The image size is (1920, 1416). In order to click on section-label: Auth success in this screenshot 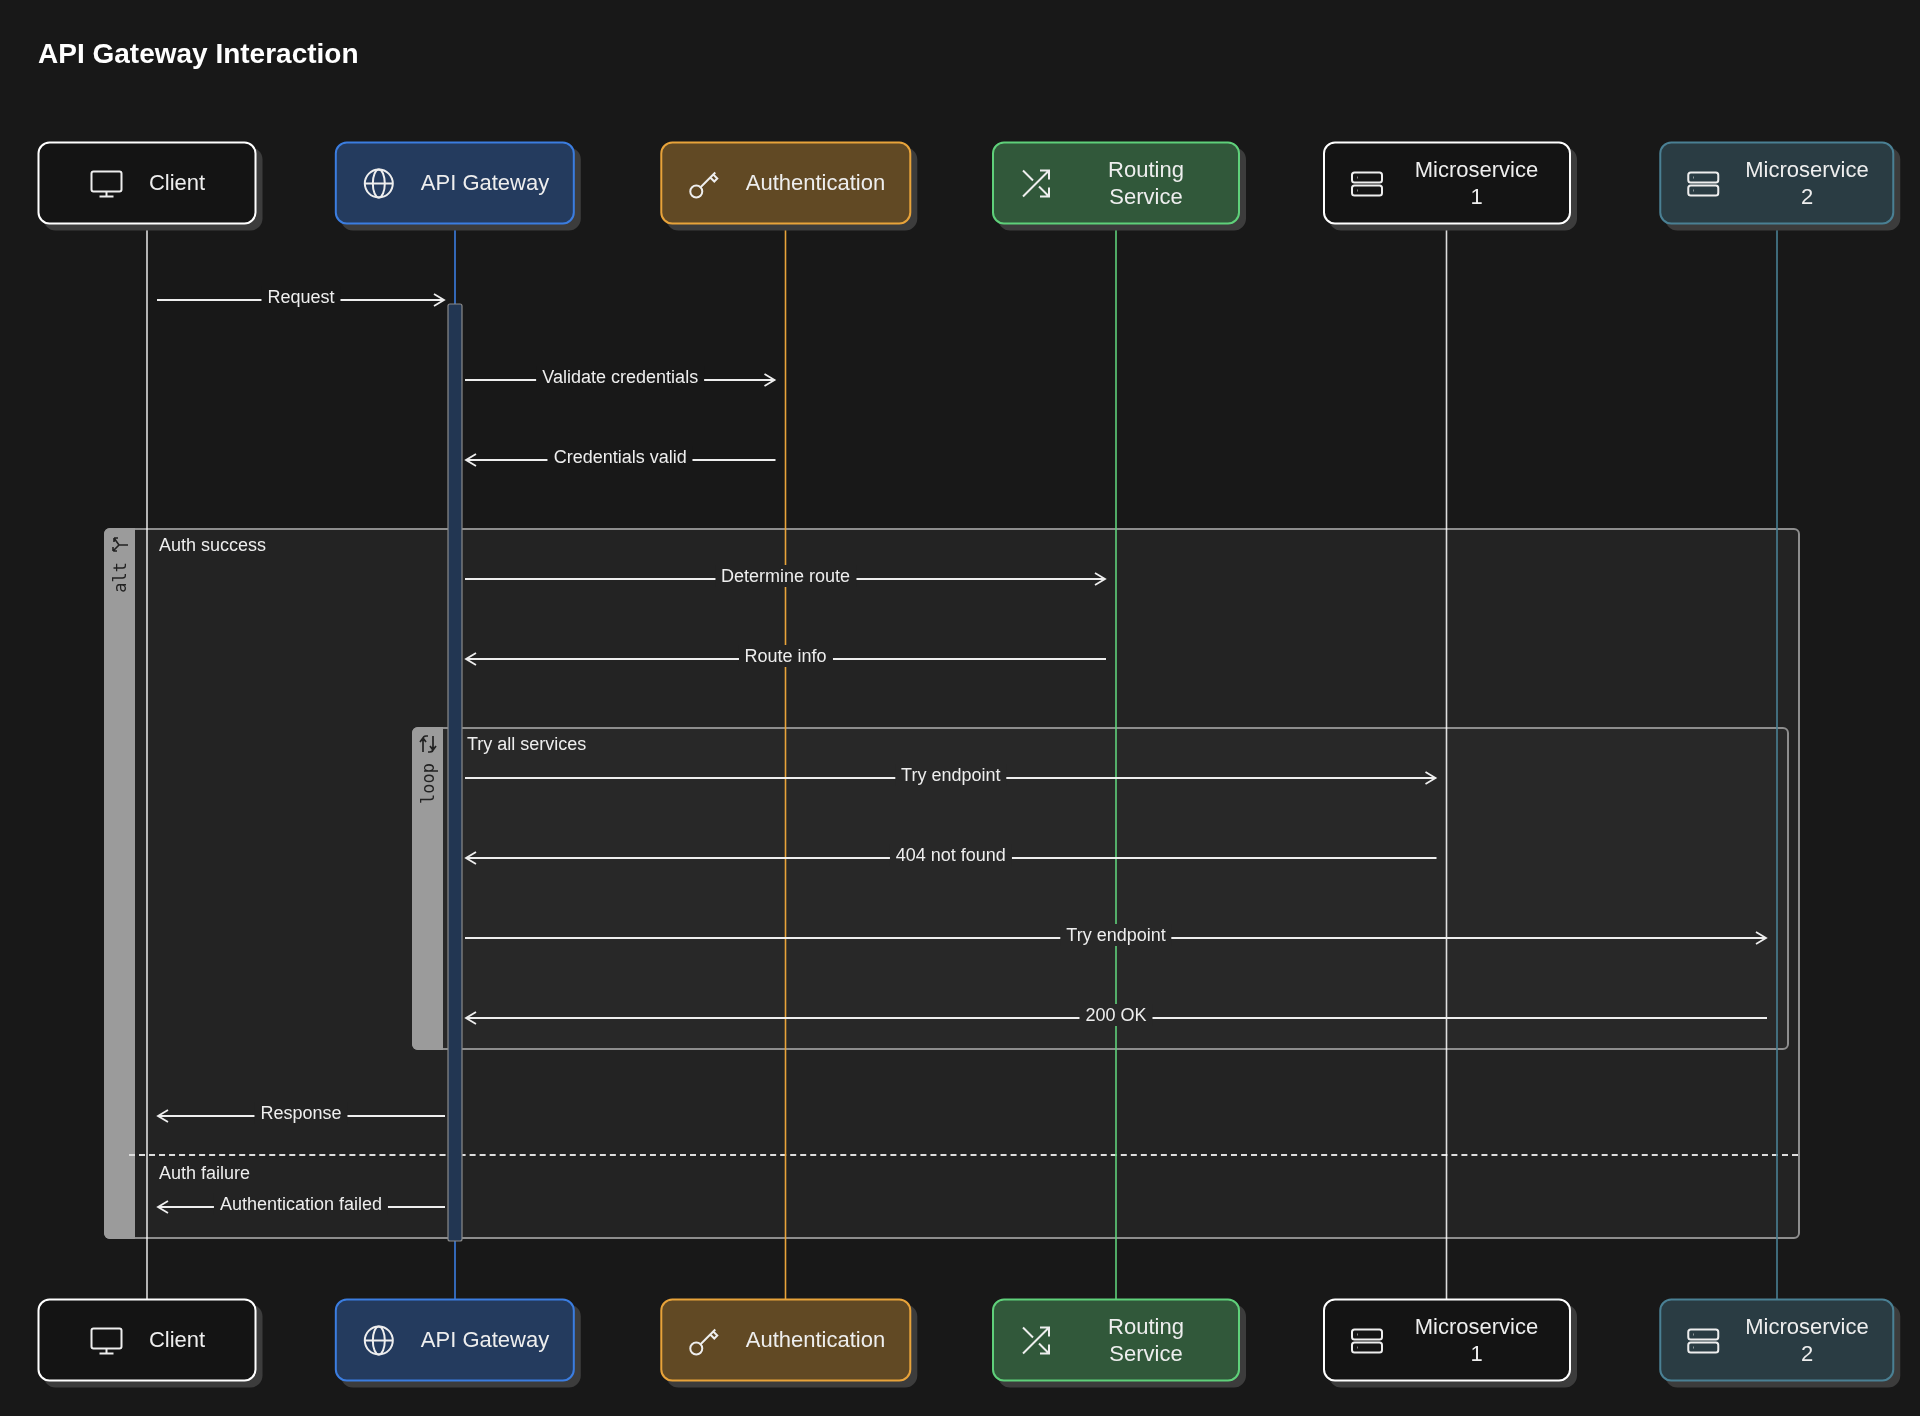, I will do `click(213, 545)`.